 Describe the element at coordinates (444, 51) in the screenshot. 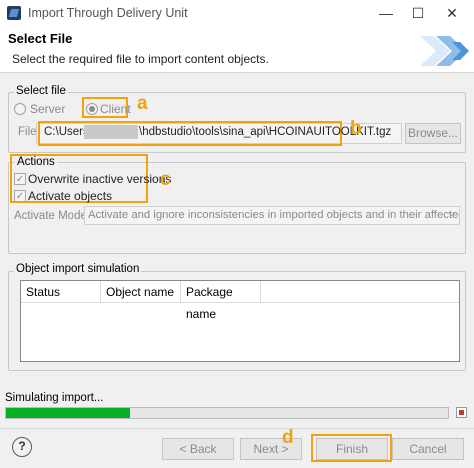

I see `wizard-banner-chevrons-icon` at that location.